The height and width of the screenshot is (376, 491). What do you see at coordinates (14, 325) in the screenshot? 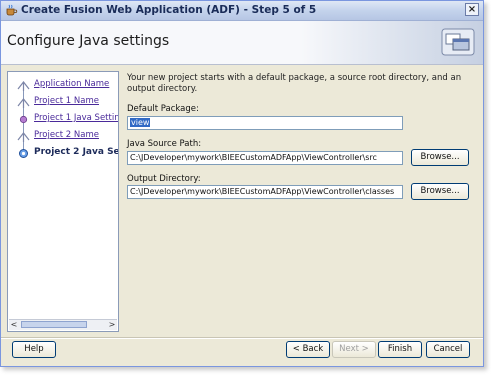
I see `scroll-left-icon: <` at bounding box center [14, 325].